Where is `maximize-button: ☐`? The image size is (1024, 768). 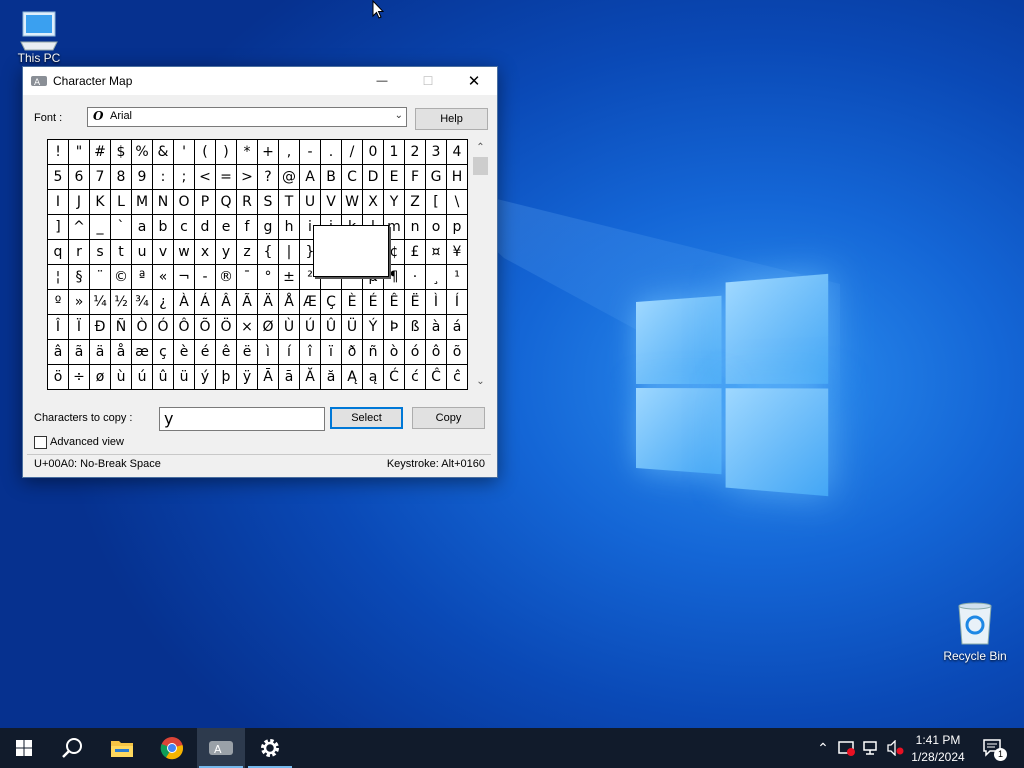 maximize-button: ☐ is located at coordinates (428, 81).